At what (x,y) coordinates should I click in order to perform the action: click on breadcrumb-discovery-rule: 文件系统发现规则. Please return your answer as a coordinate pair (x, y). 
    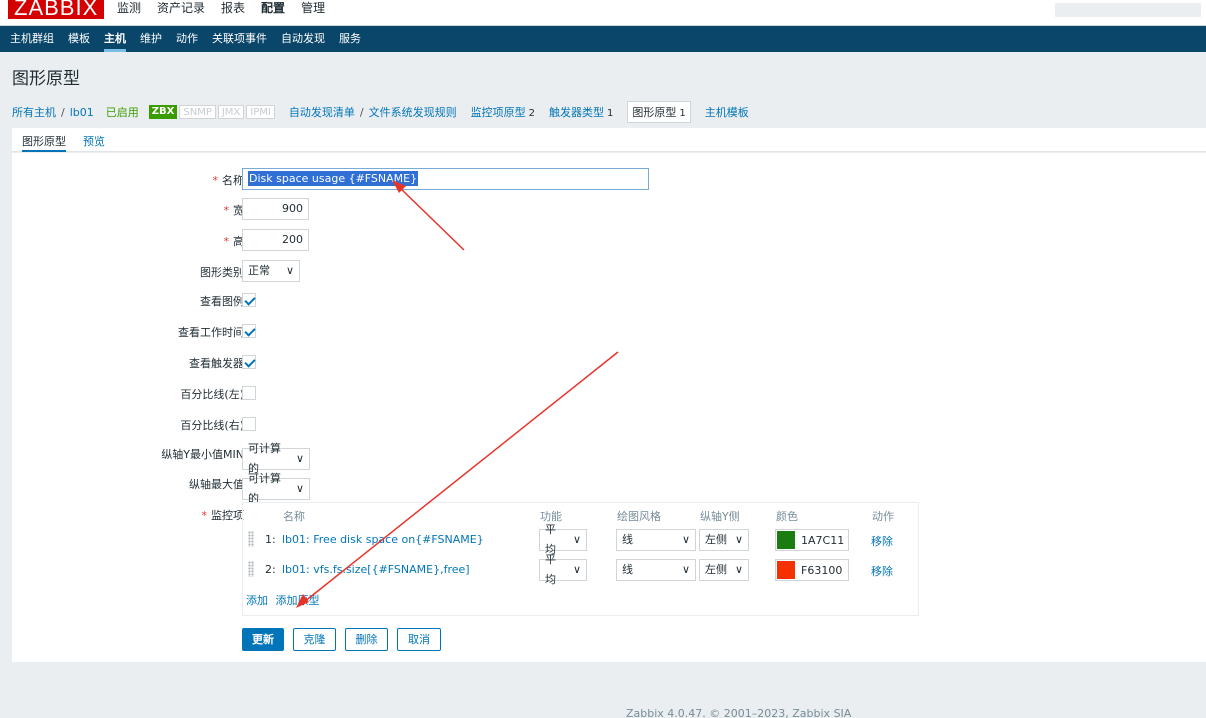
    Looking at the image, I should click on (413, 112).